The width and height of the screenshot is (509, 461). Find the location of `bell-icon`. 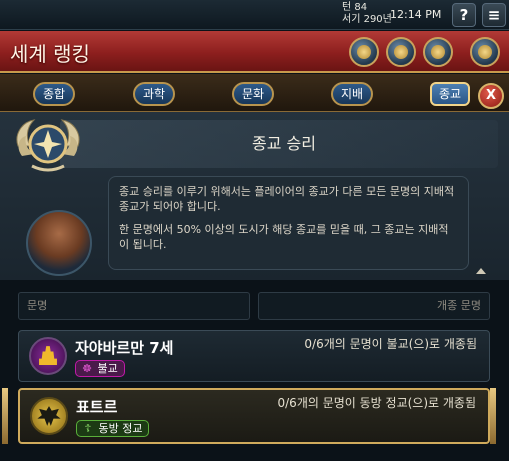

bell-icon is located at coordinates (401, 52).